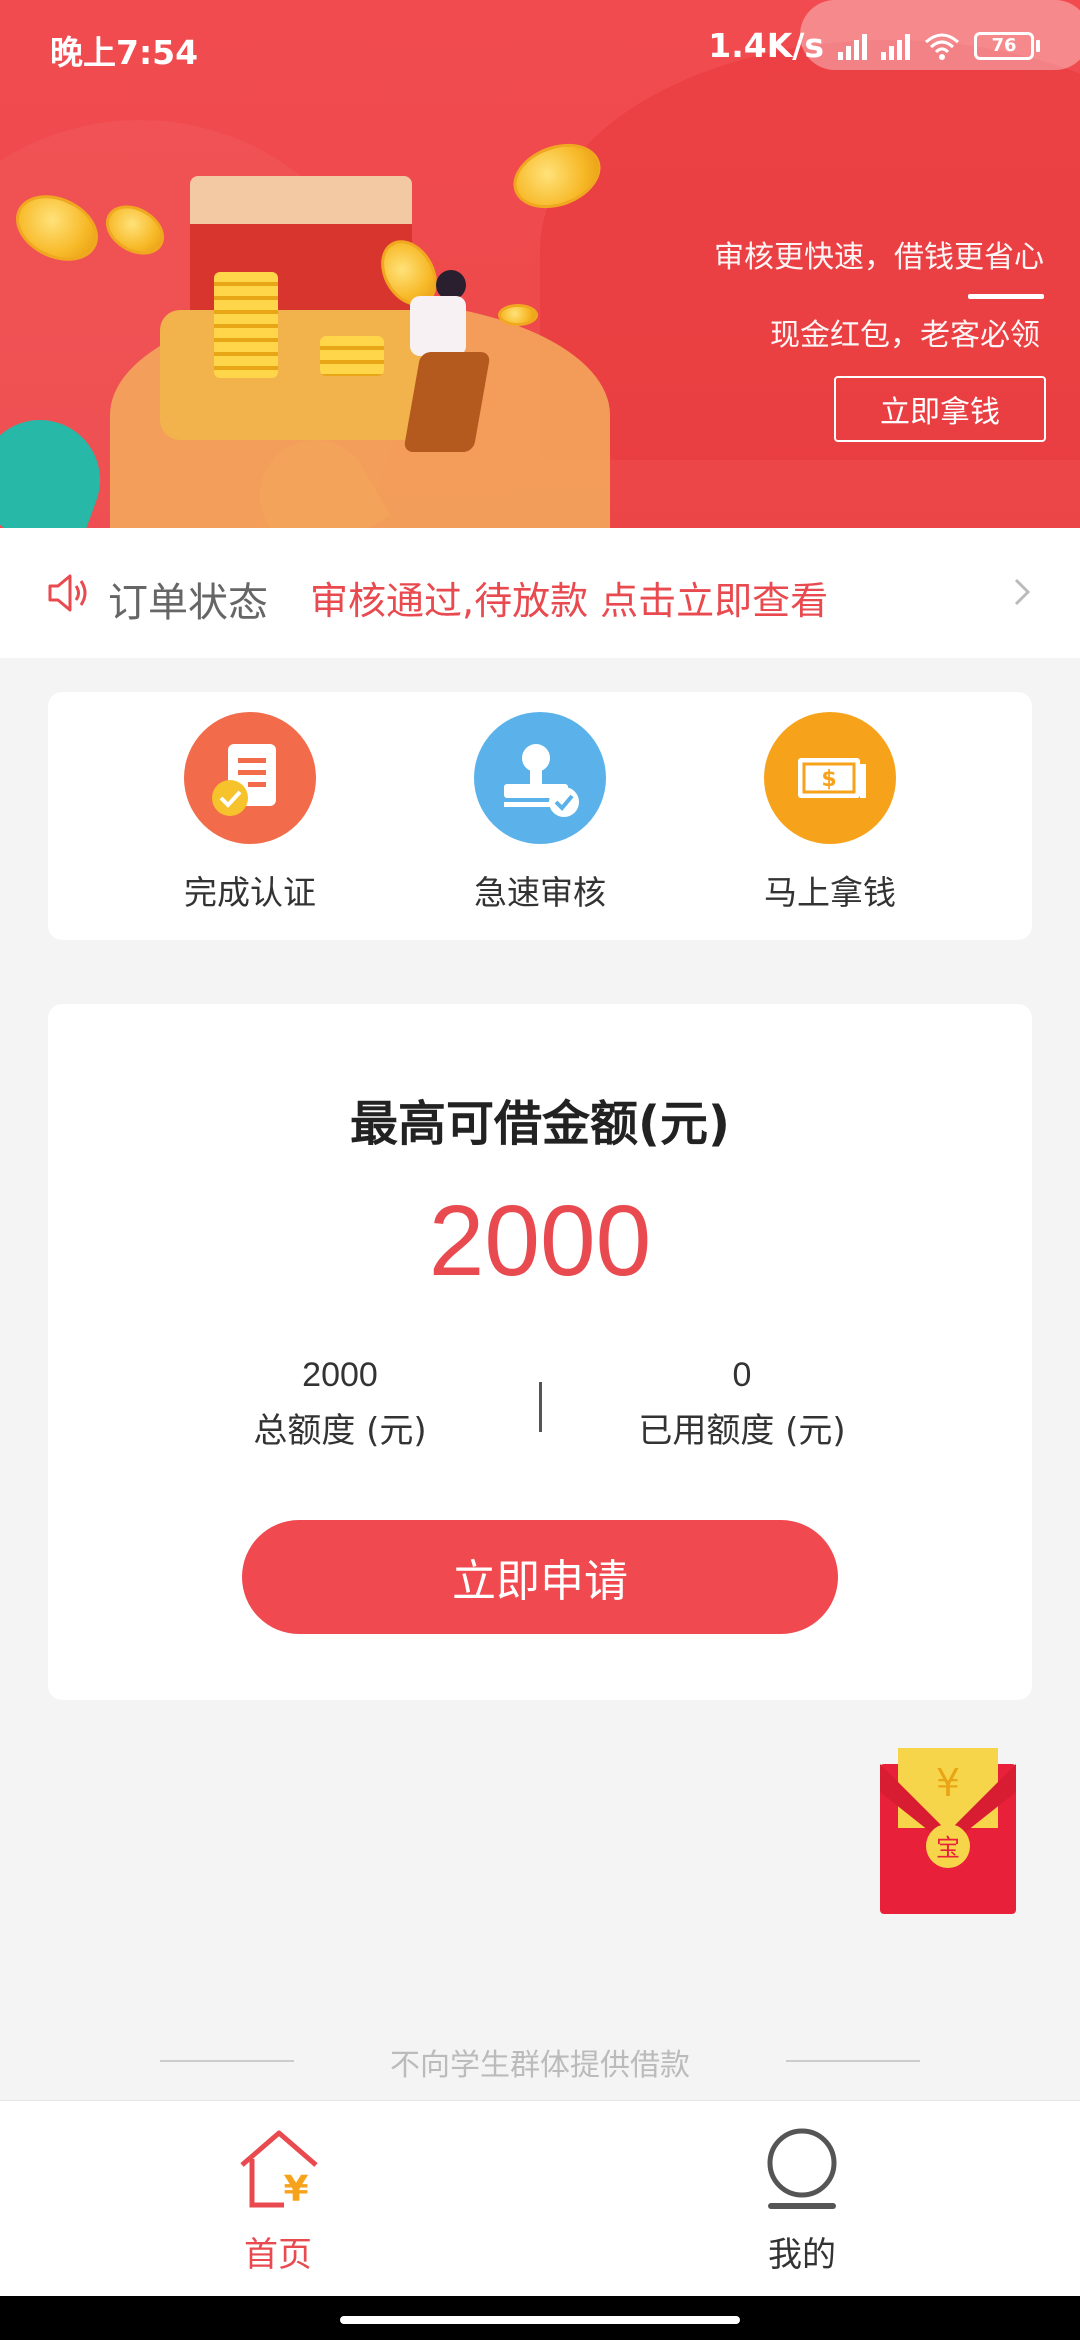  What do you see at coordinates (540, 778) in the screenshot?
I see `stamp-icon` at bounding box center [540, 778].